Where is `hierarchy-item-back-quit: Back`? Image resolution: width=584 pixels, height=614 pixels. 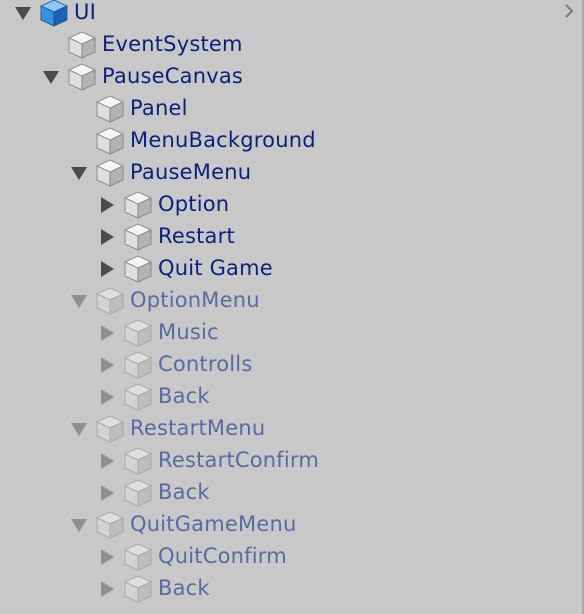
hierarchy-item-back-quit: Back is located at coordinates (289, 588).